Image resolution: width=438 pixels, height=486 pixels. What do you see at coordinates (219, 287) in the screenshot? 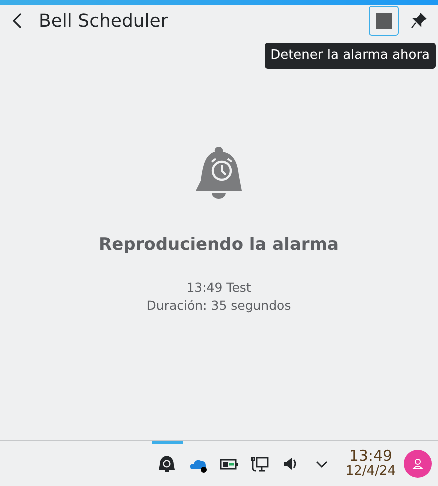
I see `status-line: 13:49 Test` at bounding box center [219, 287].